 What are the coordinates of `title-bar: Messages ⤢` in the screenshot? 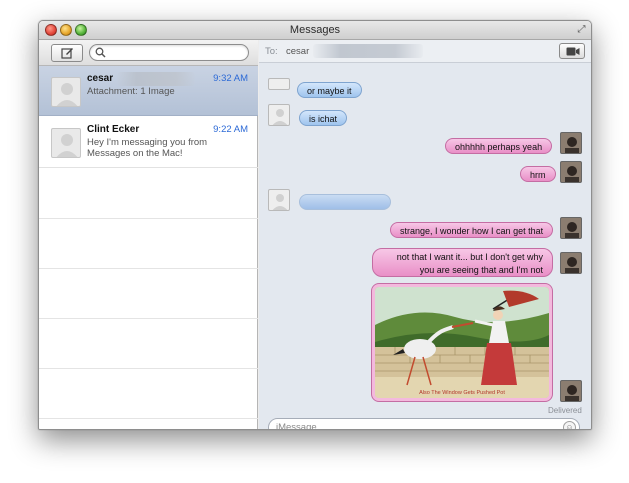 It's located at (315, 30).